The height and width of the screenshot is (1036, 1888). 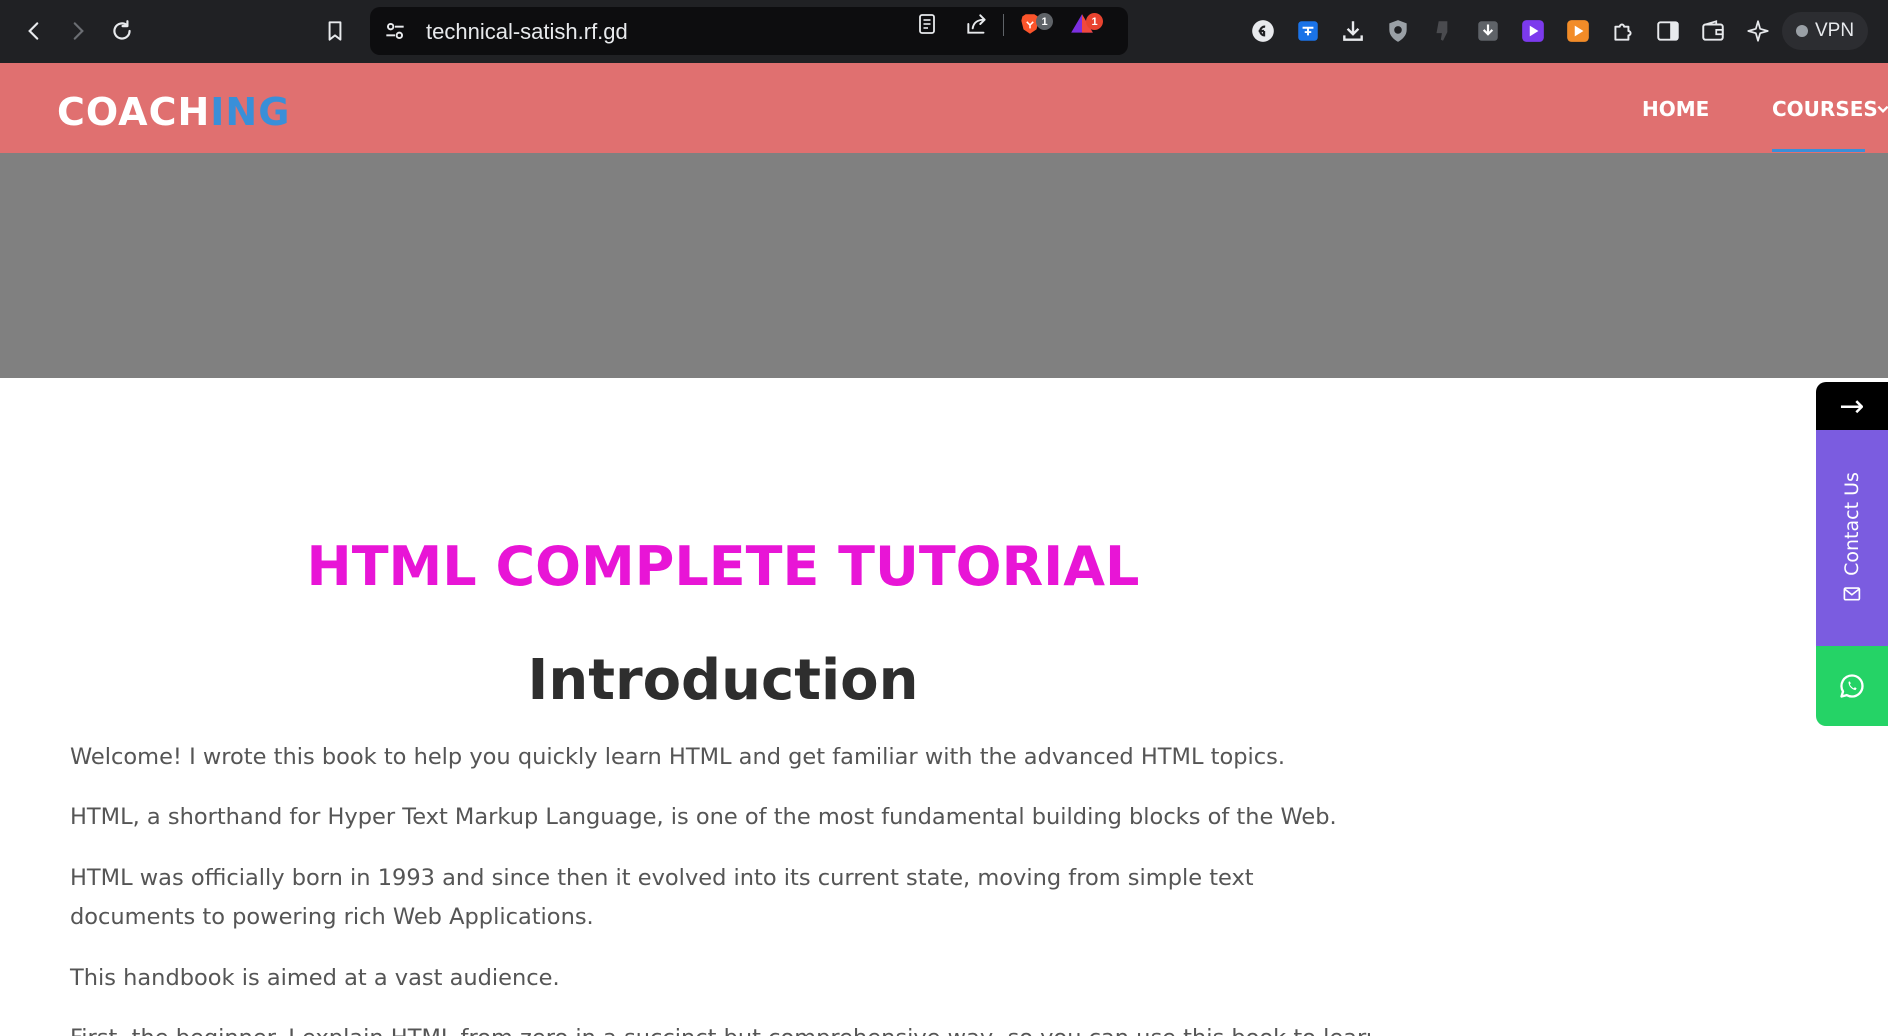 What do you see at coordinates (1003, 25) in the screenshot?
I see `omnibox-divider` at bounding box center [1003, 25].